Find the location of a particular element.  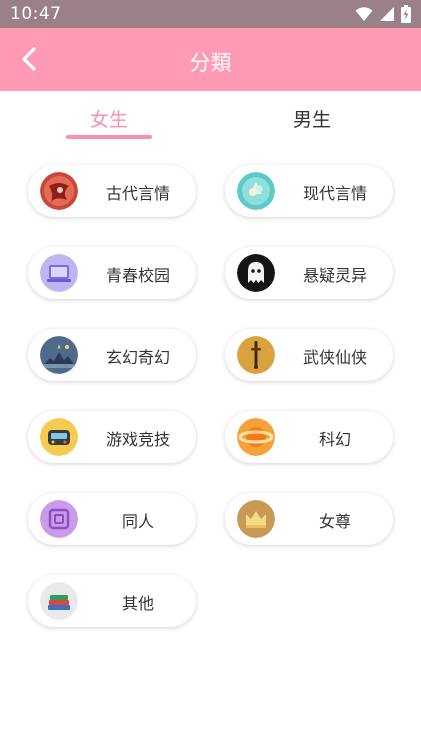

category-fanfic: 同人 is located at coordinates (112, 519).